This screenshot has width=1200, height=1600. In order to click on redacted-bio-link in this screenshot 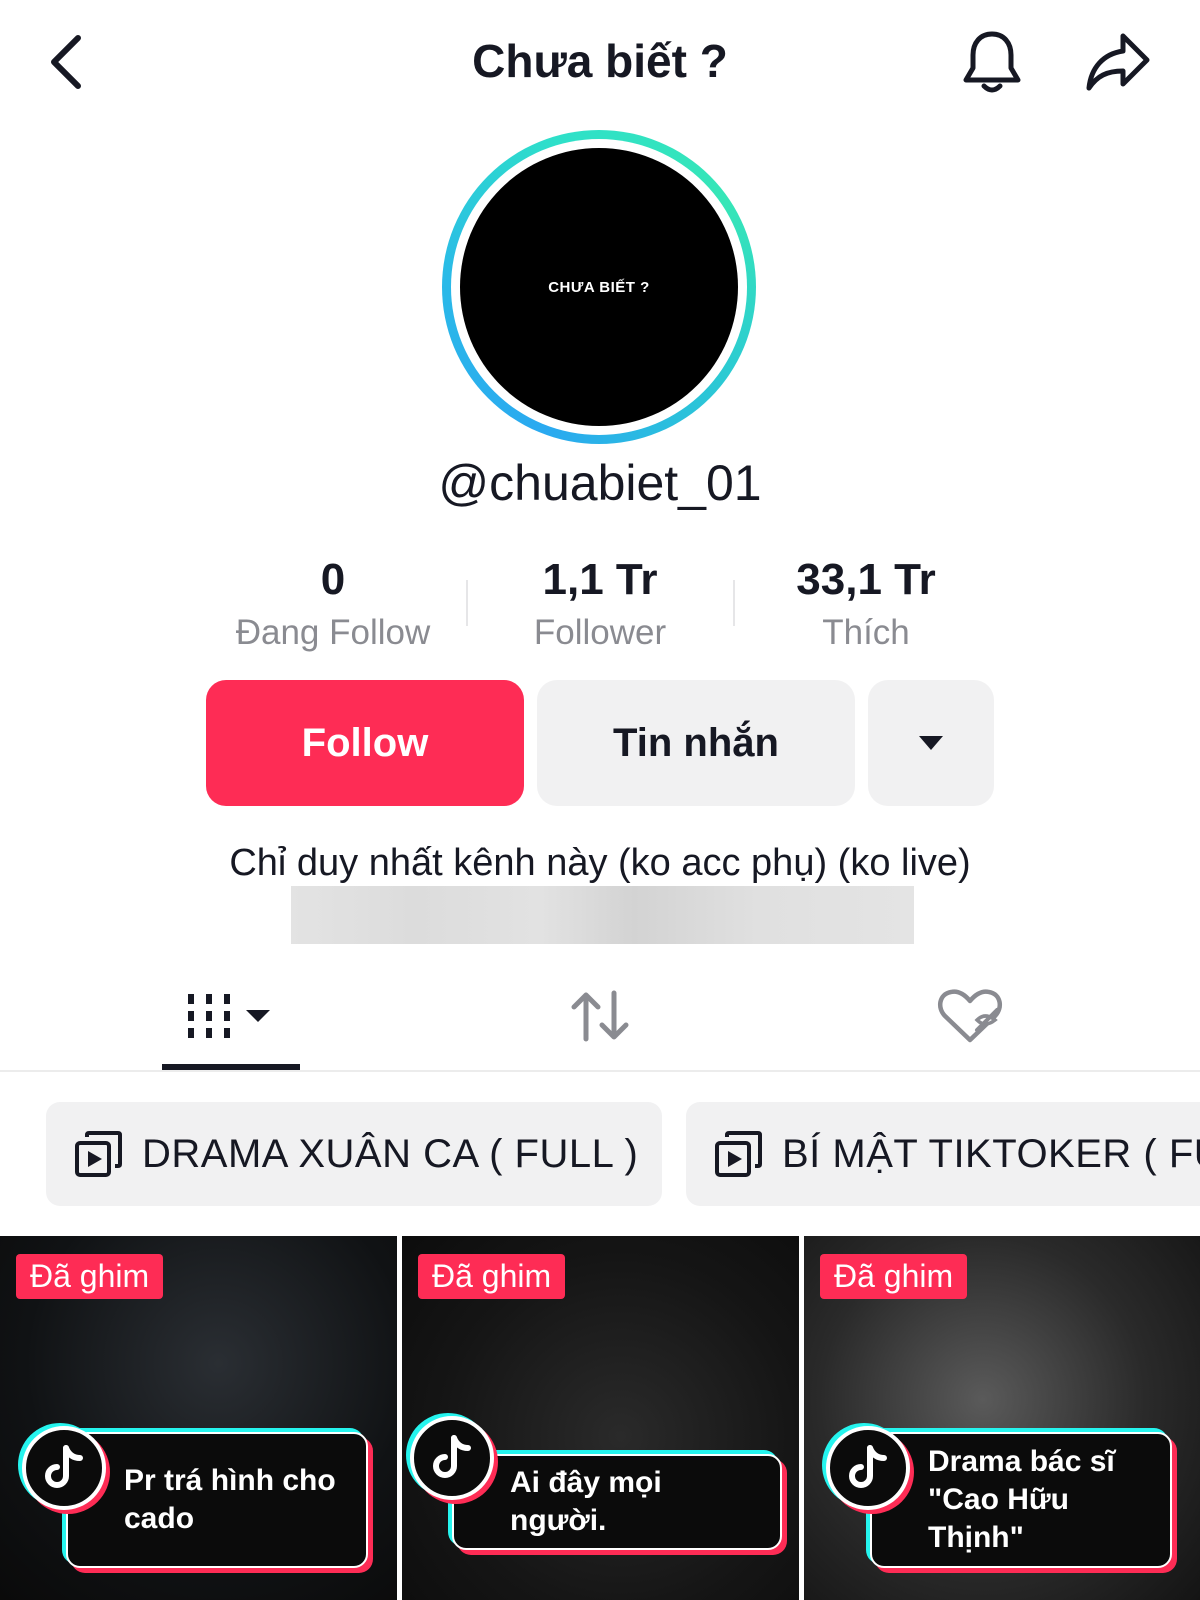, I will do `click(602, 915)`.